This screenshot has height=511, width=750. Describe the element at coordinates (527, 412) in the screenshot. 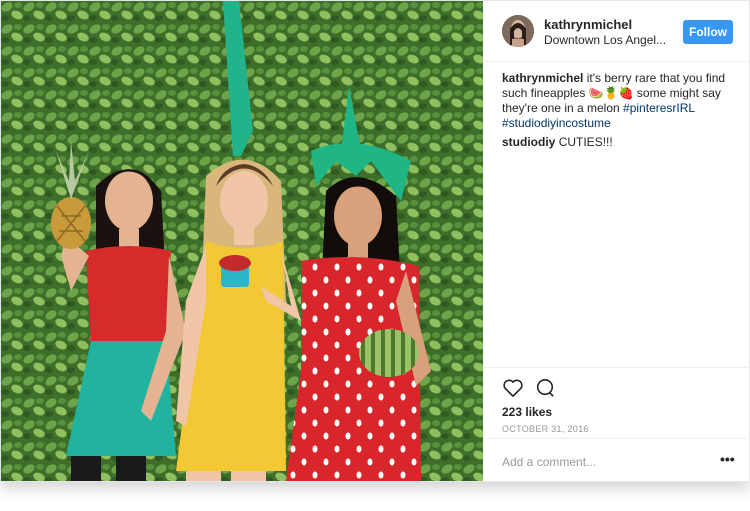

I see `likes-count: 223 likes` at that location.